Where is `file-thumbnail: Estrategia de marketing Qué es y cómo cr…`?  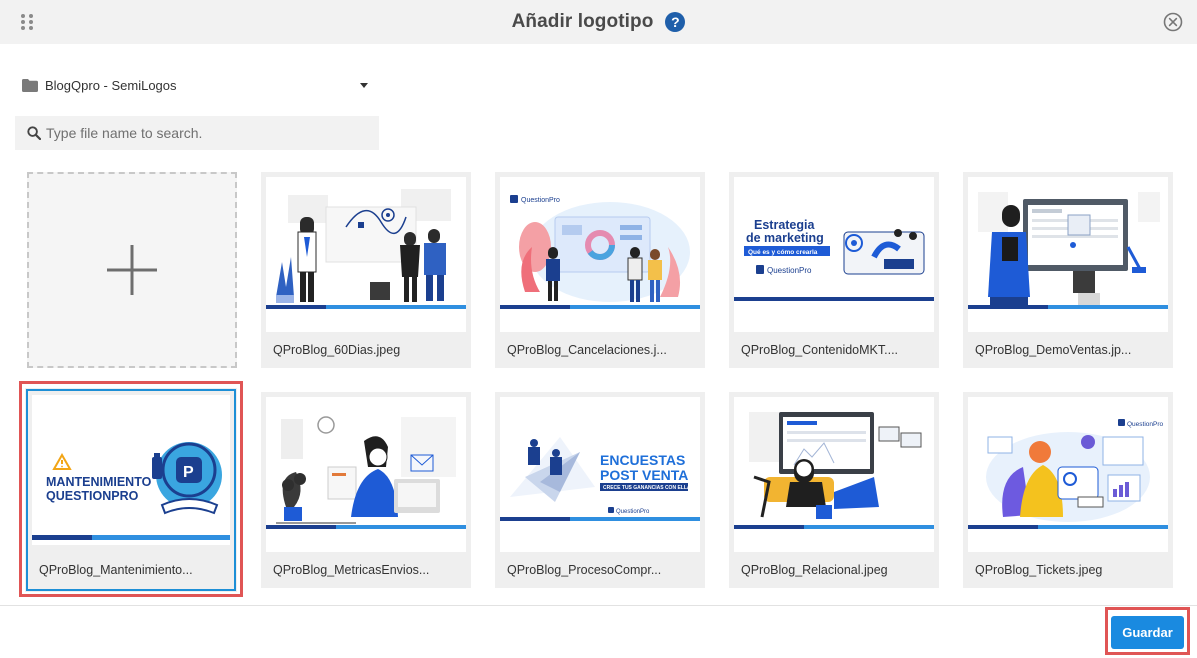
file-thumbnail: Estrategia de marketing Qué es y cómo cr… is located at coordinates (834, 254).